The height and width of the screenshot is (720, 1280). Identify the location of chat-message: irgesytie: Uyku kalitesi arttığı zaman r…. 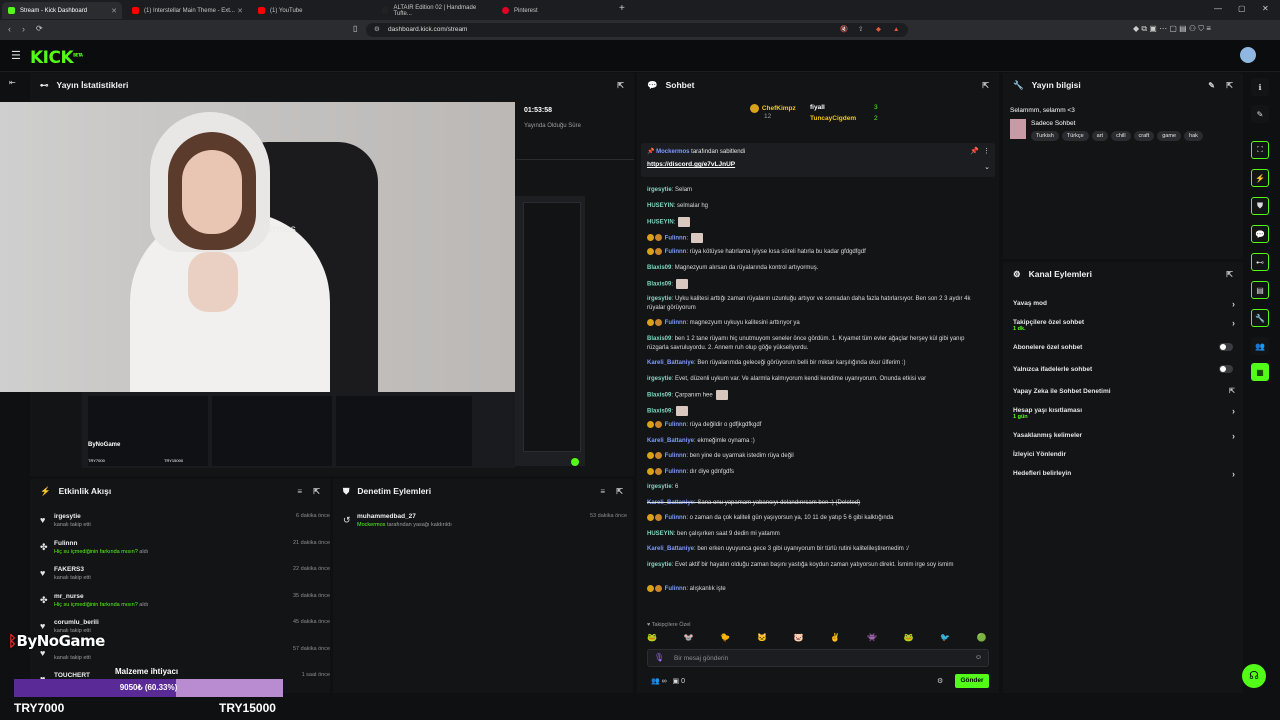
(817, 304).